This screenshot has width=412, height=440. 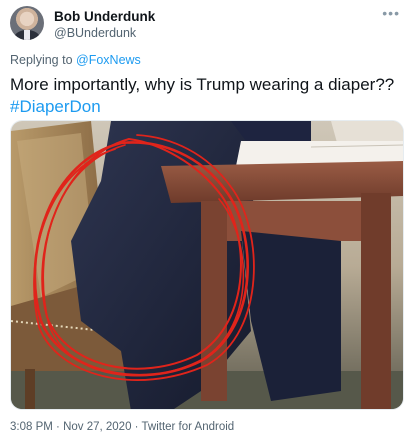 What do you see at coordinates (97, 427) in the screenshot?
I see `tweet-date: Nov 27, 2020` at bounding box center [97, 427].